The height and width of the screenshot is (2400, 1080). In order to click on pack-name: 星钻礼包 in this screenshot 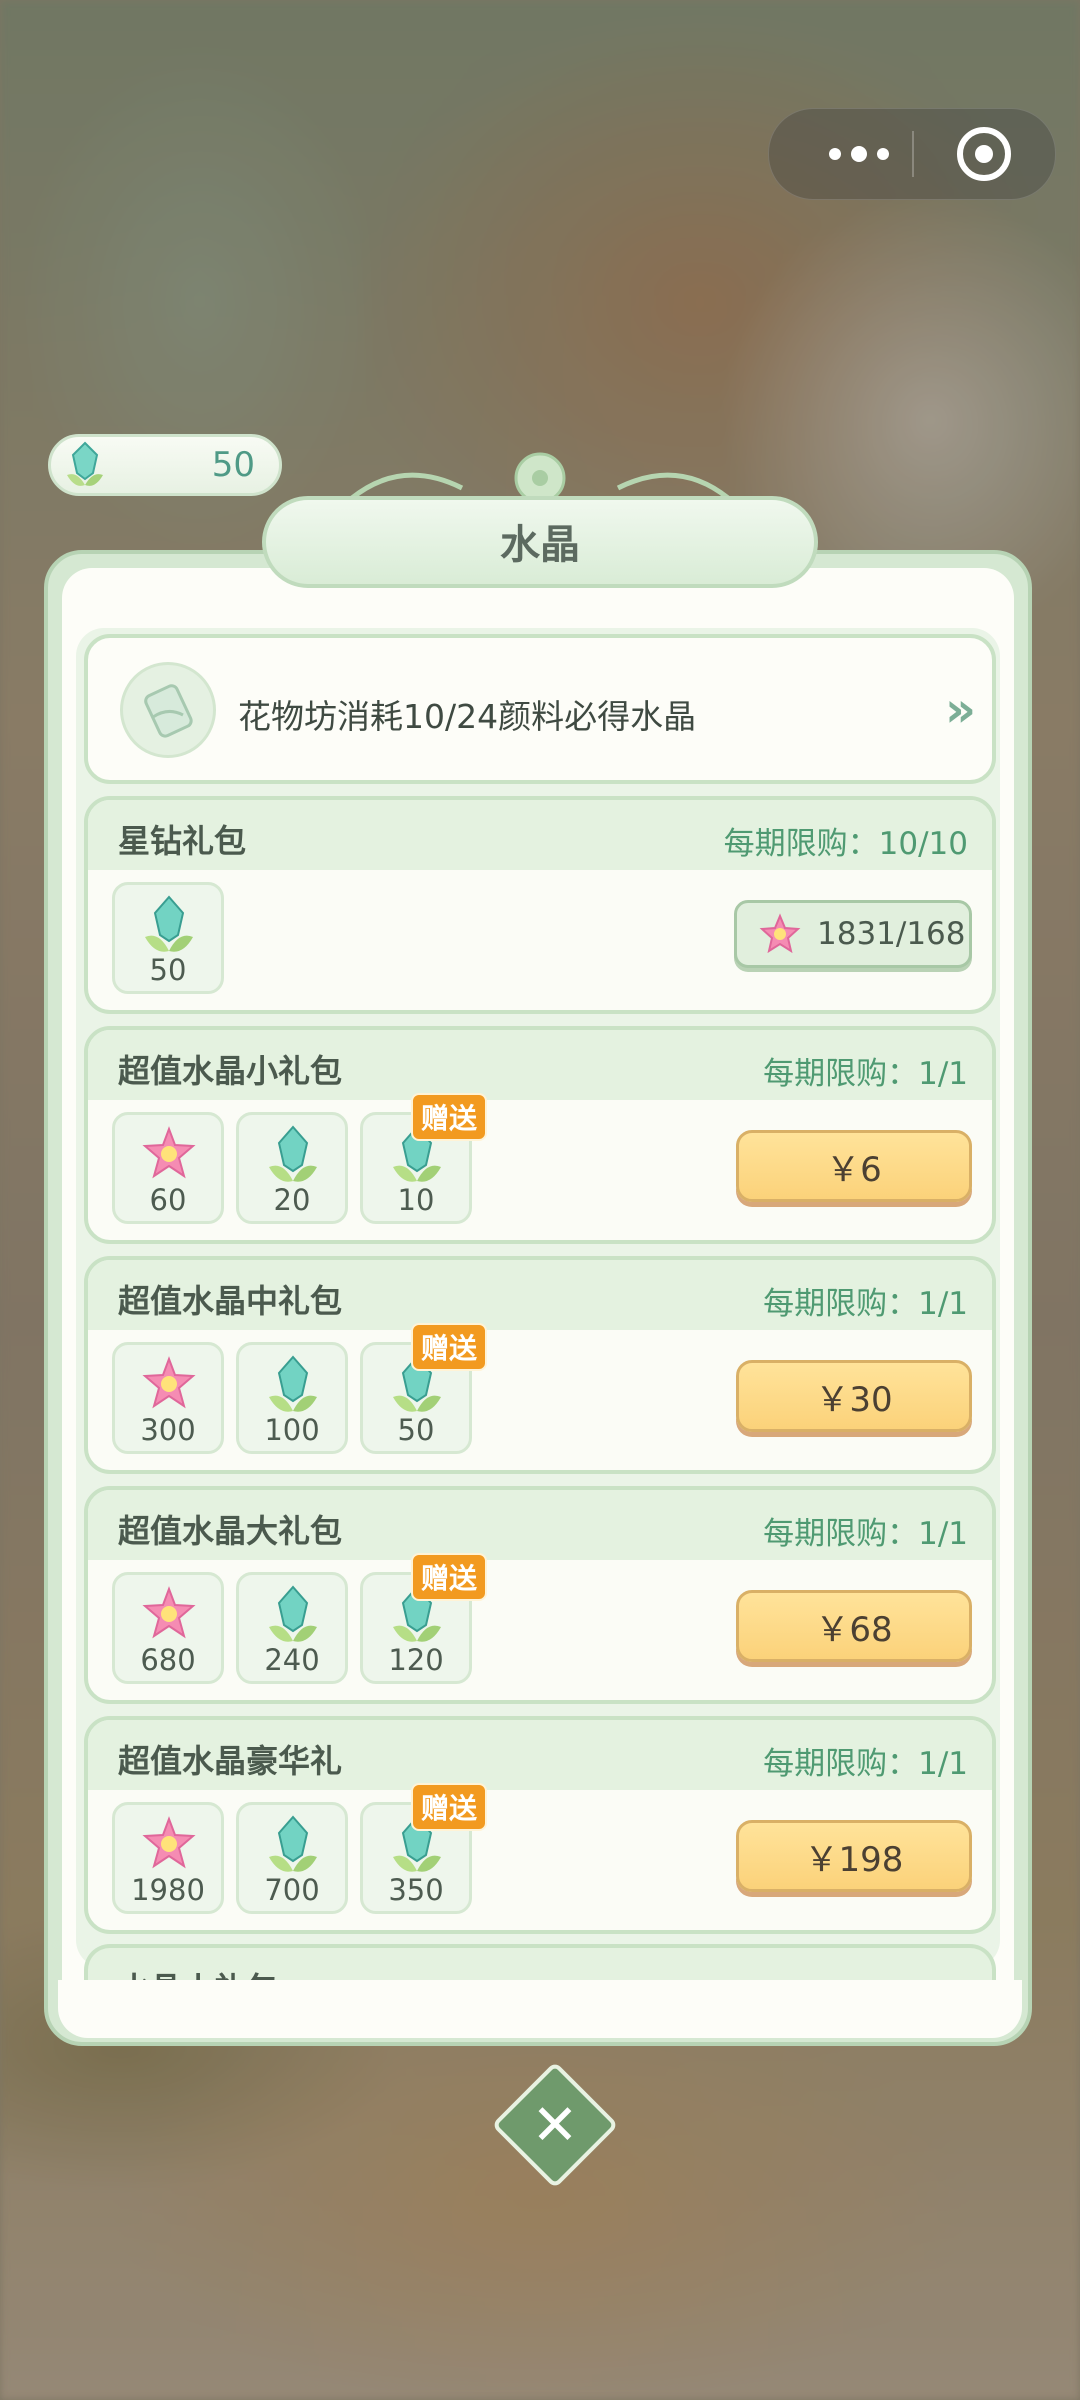, I will do `click(182, 841)`.